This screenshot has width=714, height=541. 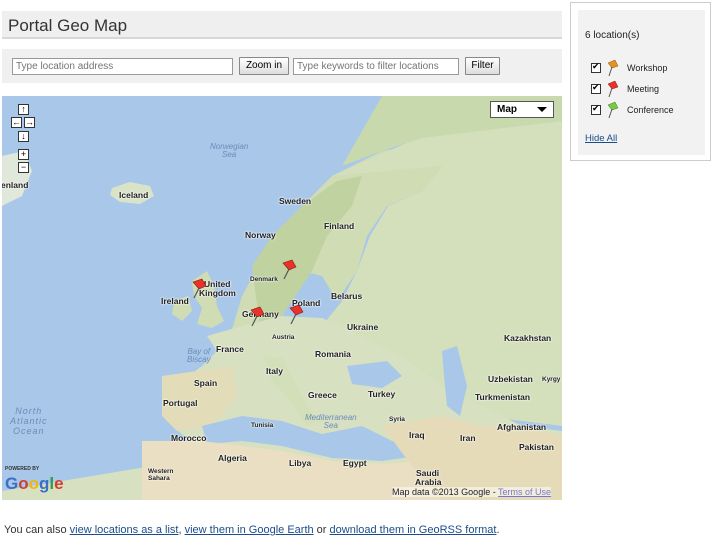 I want to click on country-label: Belarus, so click(x=347, y=296).